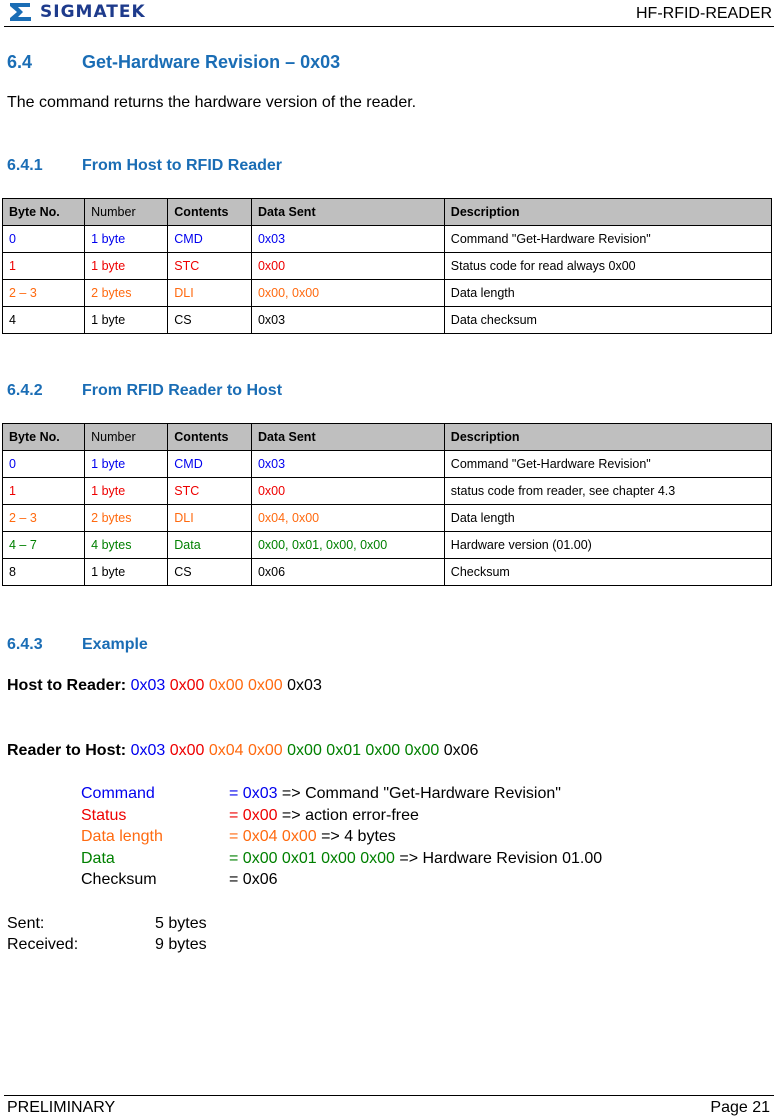 This screenshot has width=774, height=1120. Describe the element at coordinates (253, 793) in the screenshot. I see `legend-value: = 0x03` at that location.